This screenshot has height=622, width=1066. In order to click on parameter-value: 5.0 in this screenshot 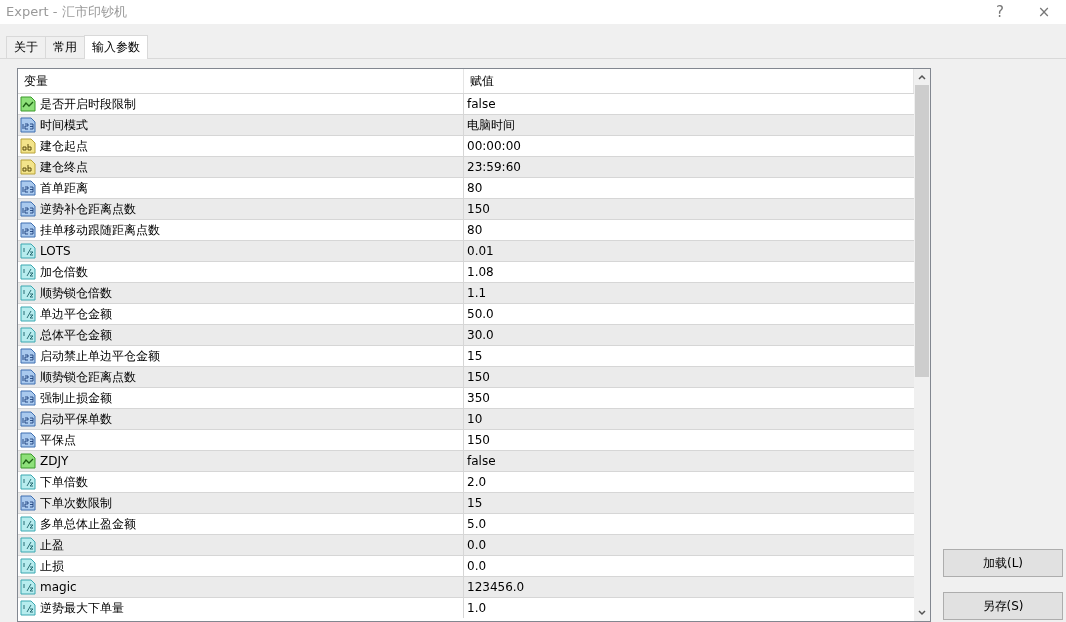, I will do `click(477, 524)`.